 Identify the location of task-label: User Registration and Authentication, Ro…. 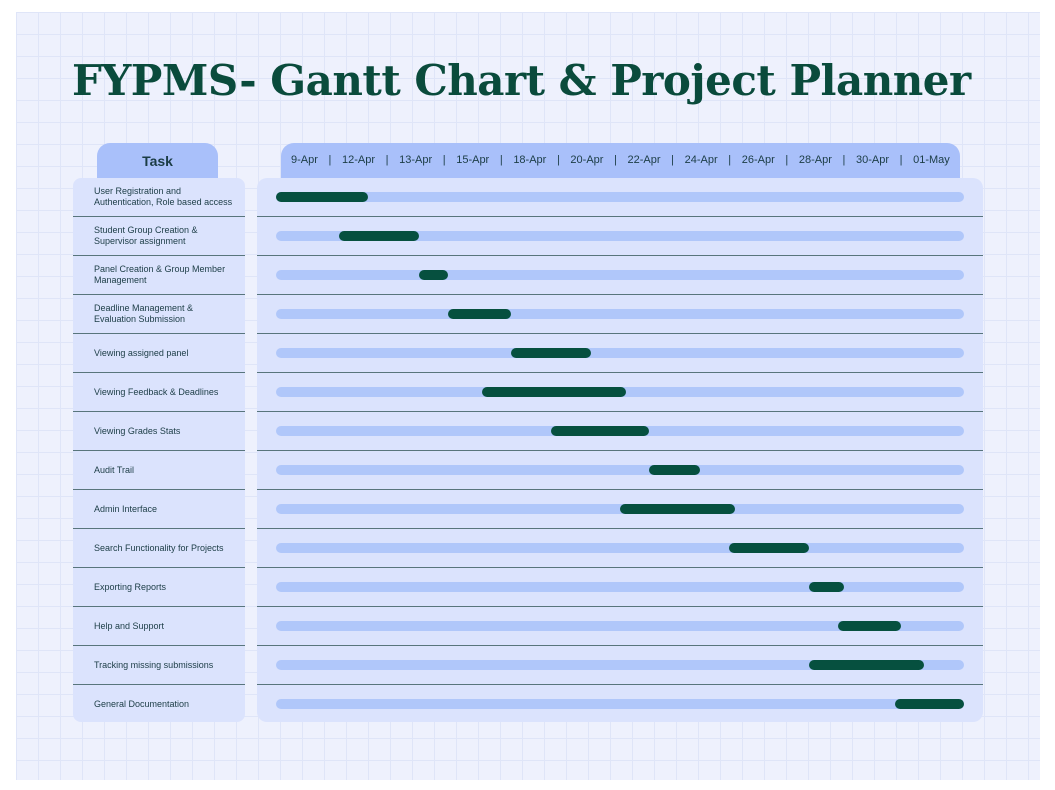
(163, 196).